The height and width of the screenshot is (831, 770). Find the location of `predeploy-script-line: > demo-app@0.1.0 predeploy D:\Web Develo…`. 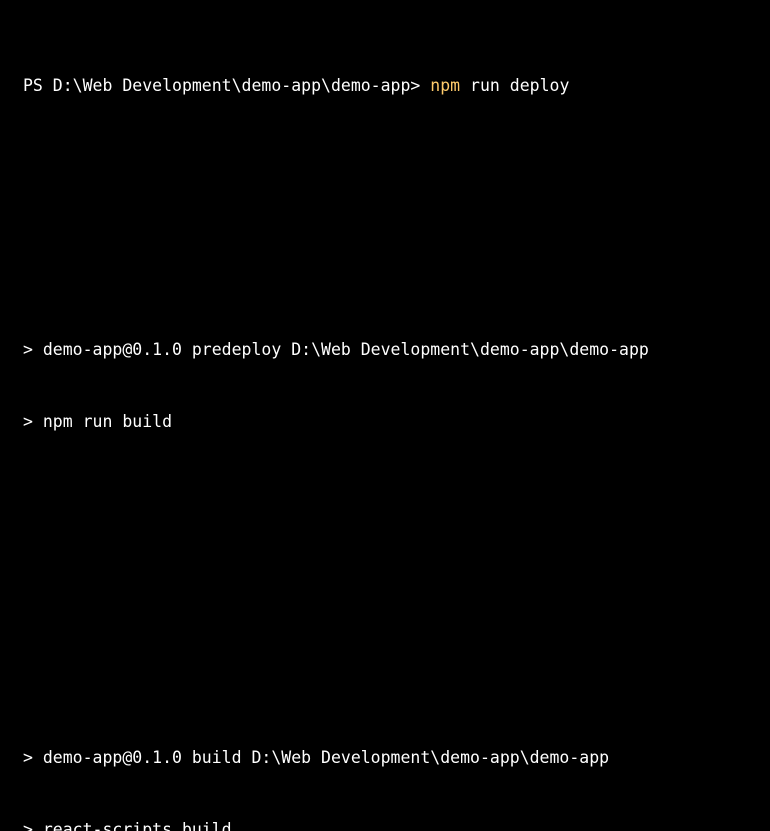

predeploy-script-line: > demo-app@0.1.0 predeploy D:\Web Develo… is located at coordinates (336, 349).